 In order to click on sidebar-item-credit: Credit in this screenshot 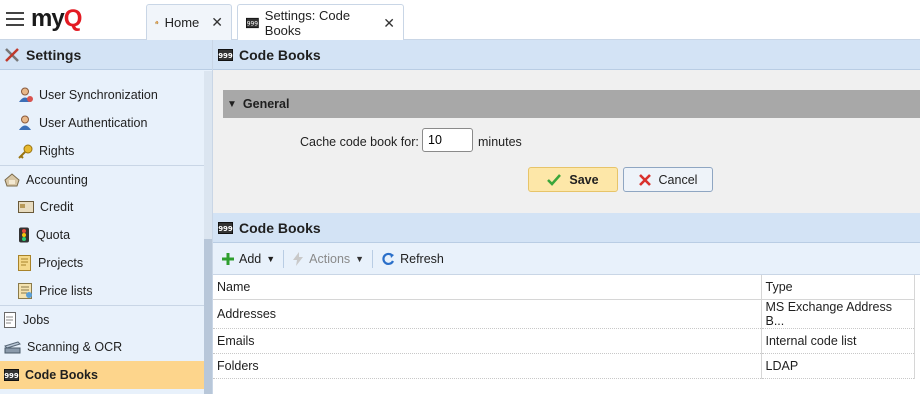, I will do `click(102, 207)`.